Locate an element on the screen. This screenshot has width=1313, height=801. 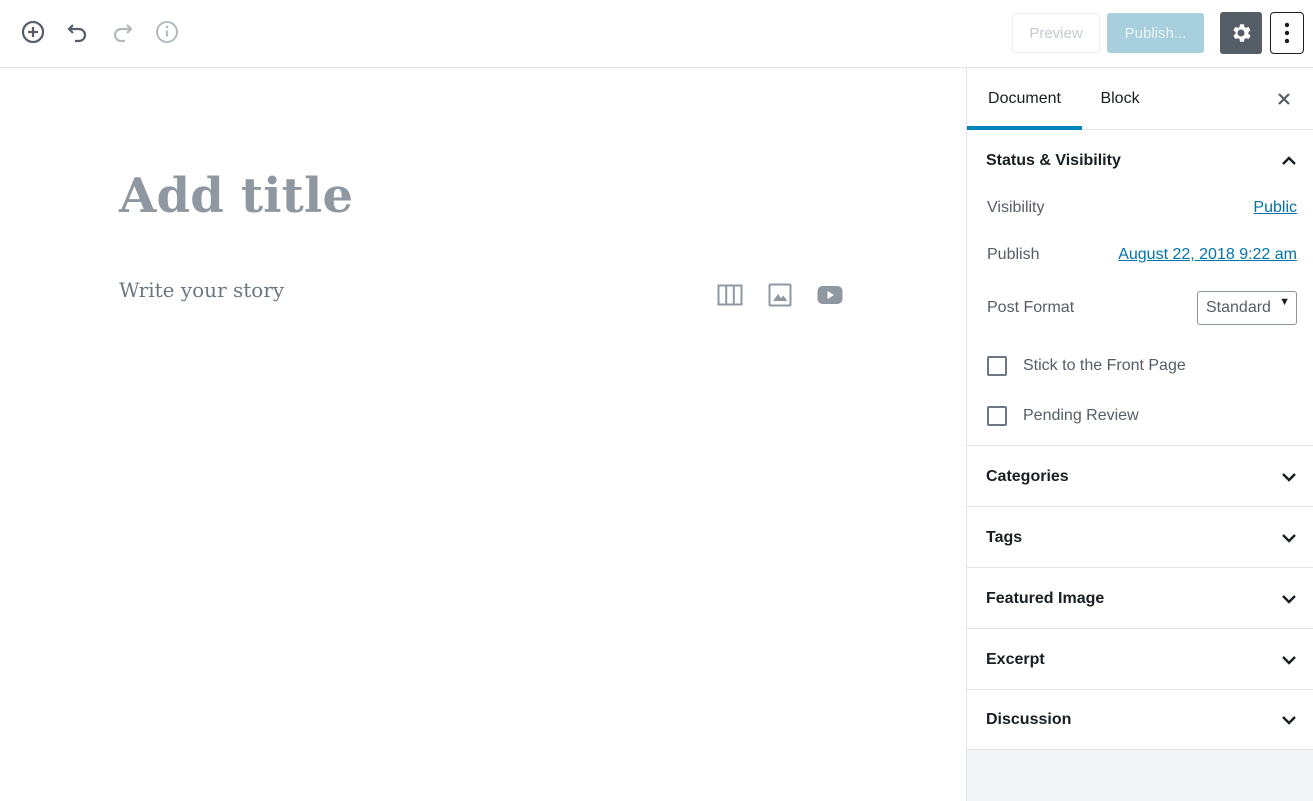
publish-label: Publish is located at coordinates (1013, 254).